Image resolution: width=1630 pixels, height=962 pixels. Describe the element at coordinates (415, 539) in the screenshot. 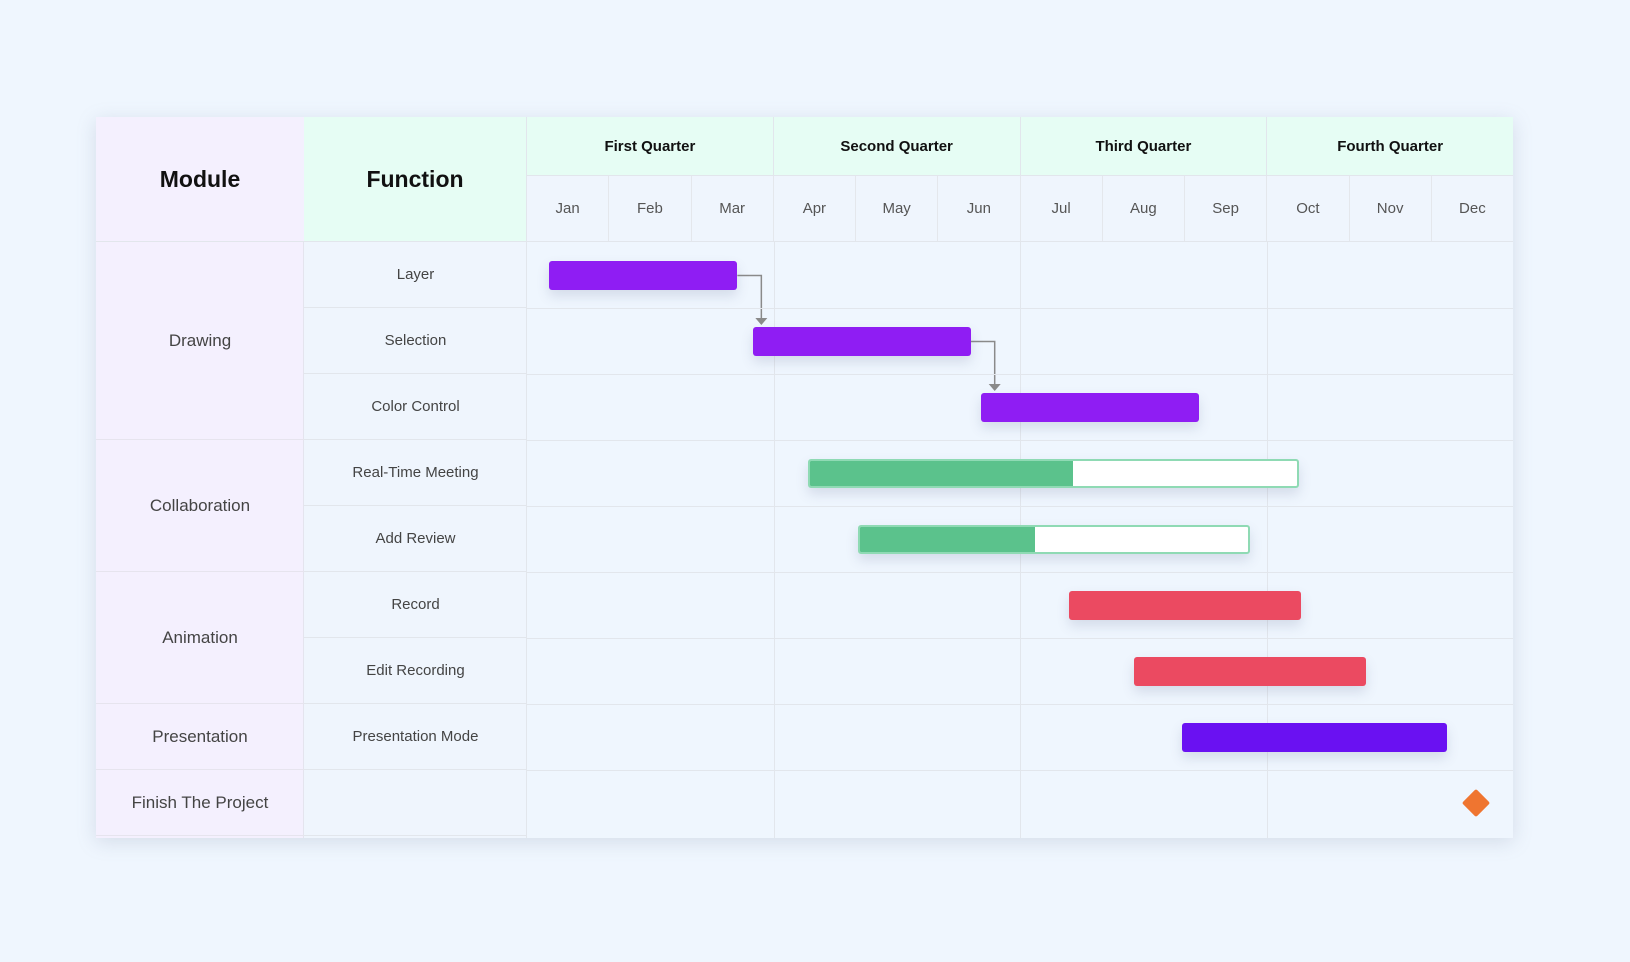

I see `function-label: Add Review` at that location.